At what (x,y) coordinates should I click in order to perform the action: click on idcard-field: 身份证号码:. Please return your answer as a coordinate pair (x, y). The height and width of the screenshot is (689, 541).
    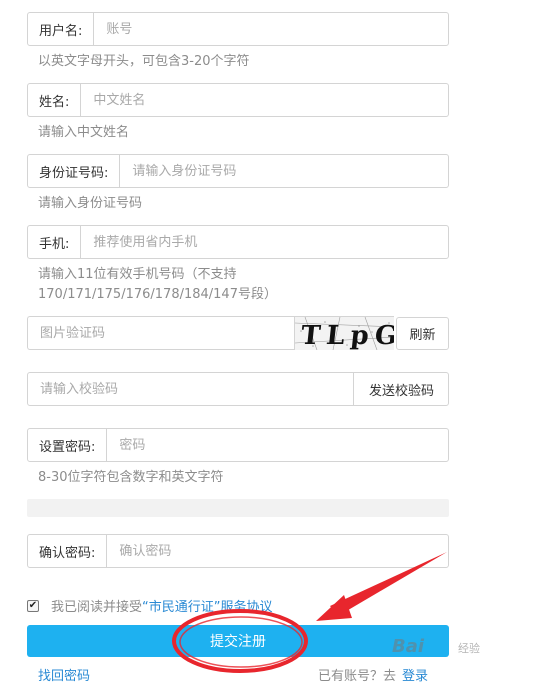
    Looking at the image, I should click on (238, 171).